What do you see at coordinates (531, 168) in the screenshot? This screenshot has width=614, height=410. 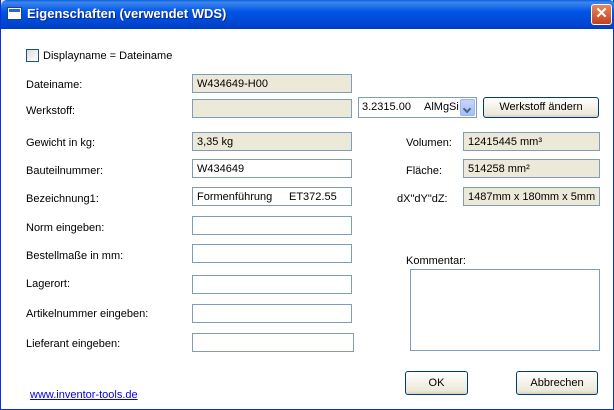 I see `flaeche-field: 514258 mm²` at bounding box center [531, 168].